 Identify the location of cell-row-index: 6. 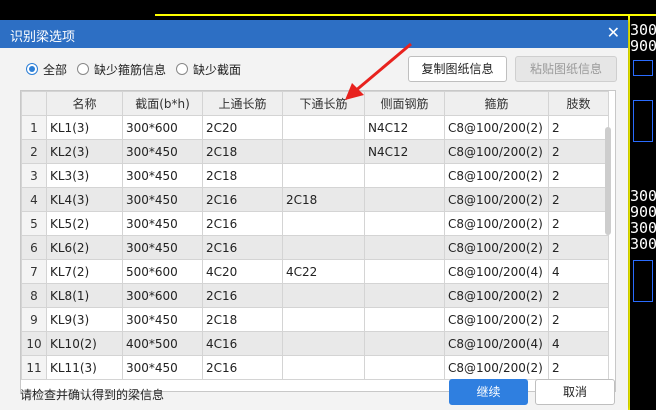
(34, 247).